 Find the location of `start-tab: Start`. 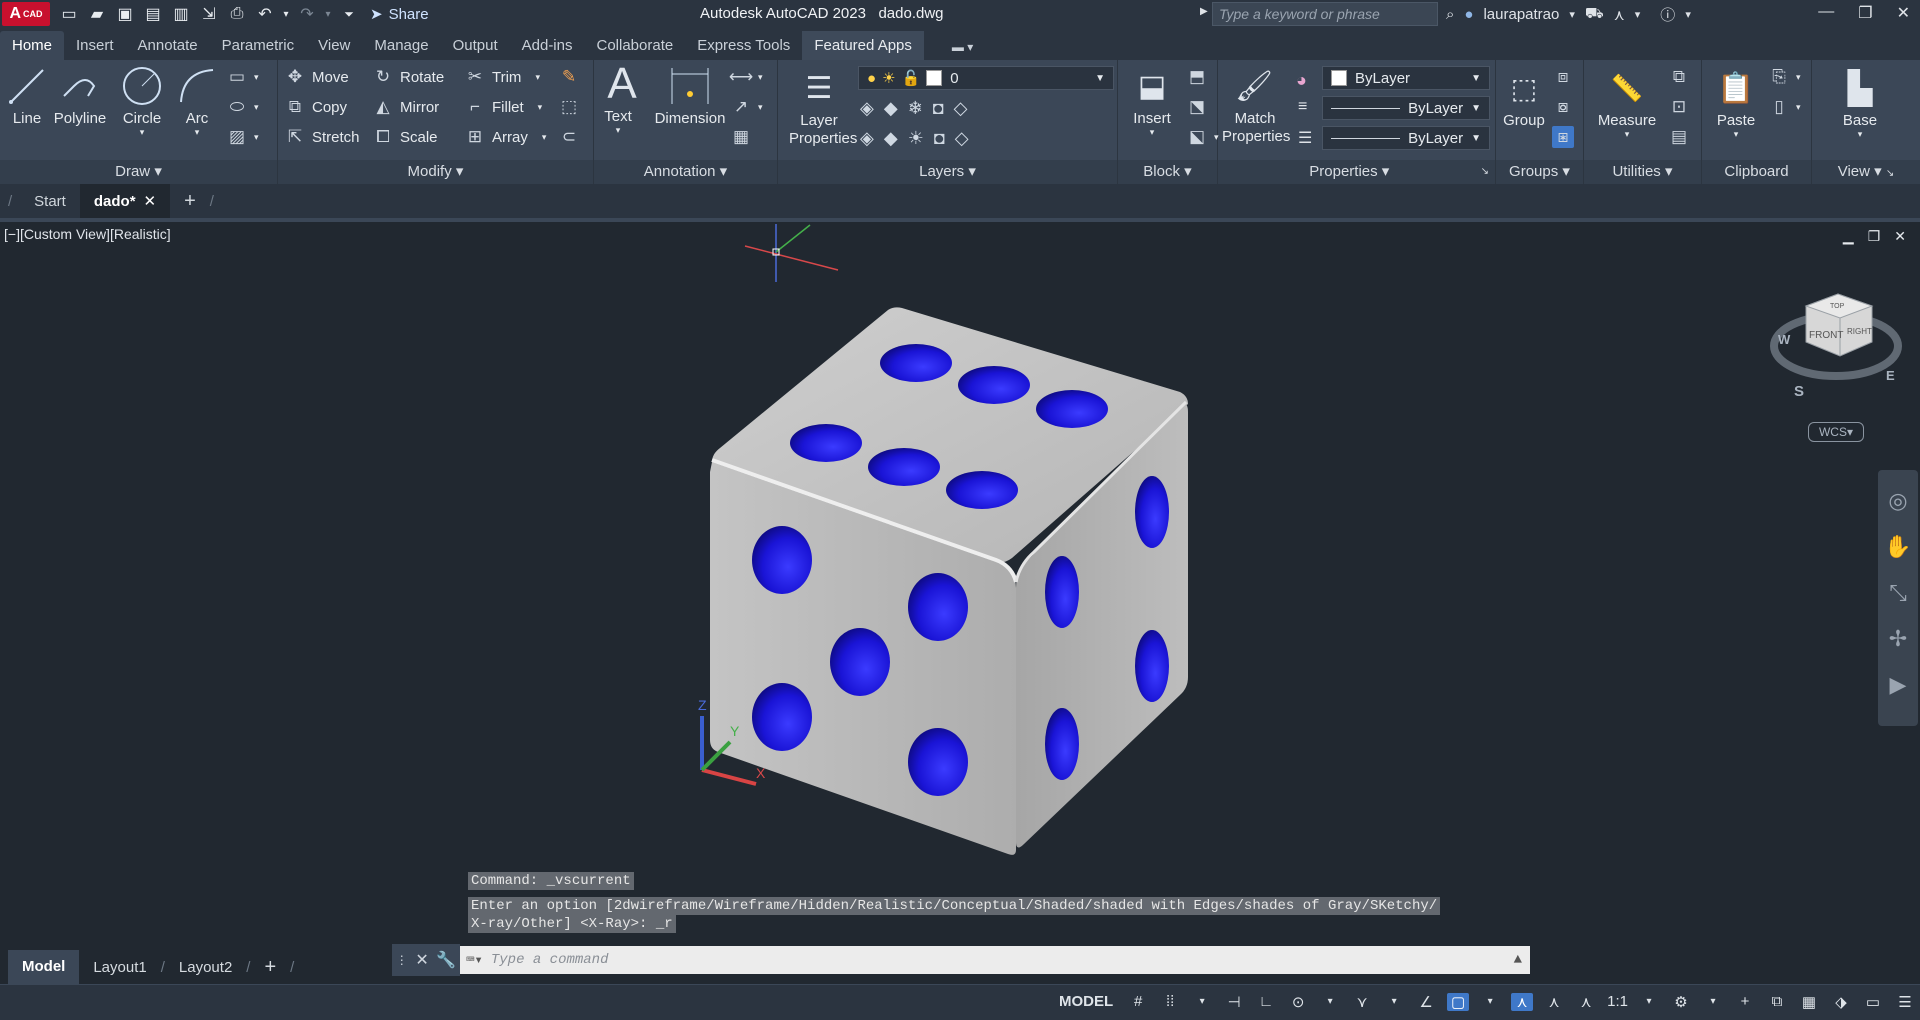

start-tab: Start is located at coordinates (50, 201).